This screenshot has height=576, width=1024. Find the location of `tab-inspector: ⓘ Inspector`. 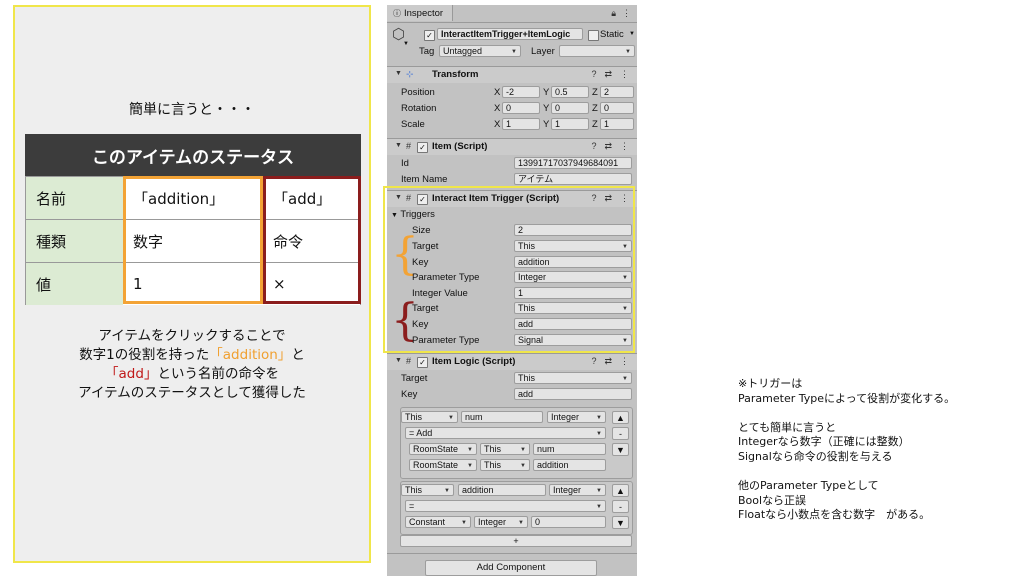

tab-inspector: ⓘ Inspector is located at coordinates (420, 13).